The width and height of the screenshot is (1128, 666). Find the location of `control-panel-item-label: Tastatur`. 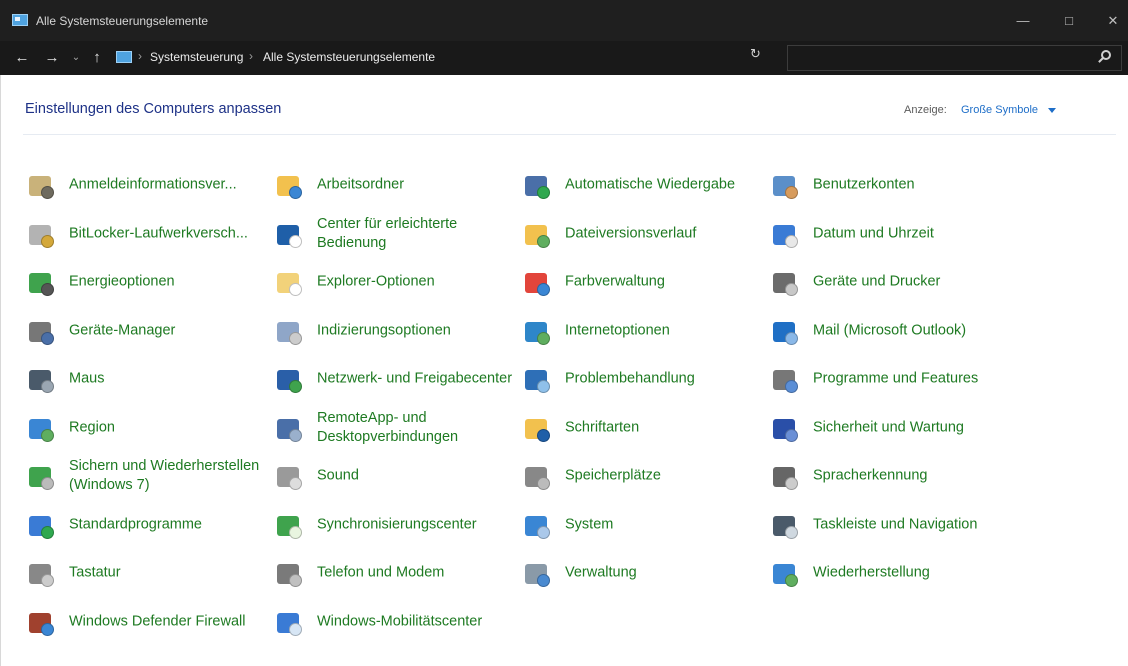

control-panel-item-label: Tastatur is located at coordinates (95, 572).